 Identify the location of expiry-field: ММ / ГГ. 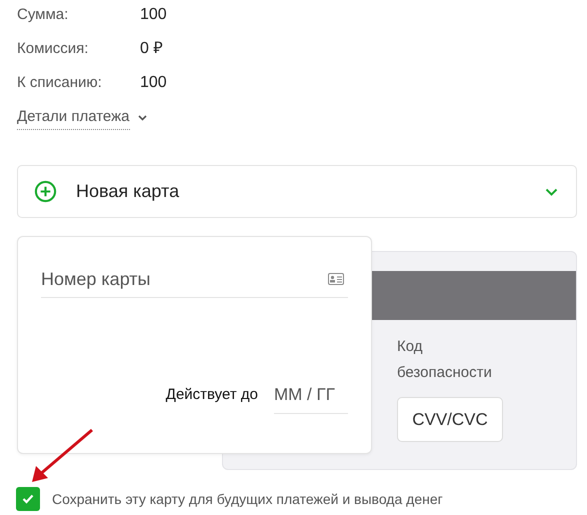
(311, 395).